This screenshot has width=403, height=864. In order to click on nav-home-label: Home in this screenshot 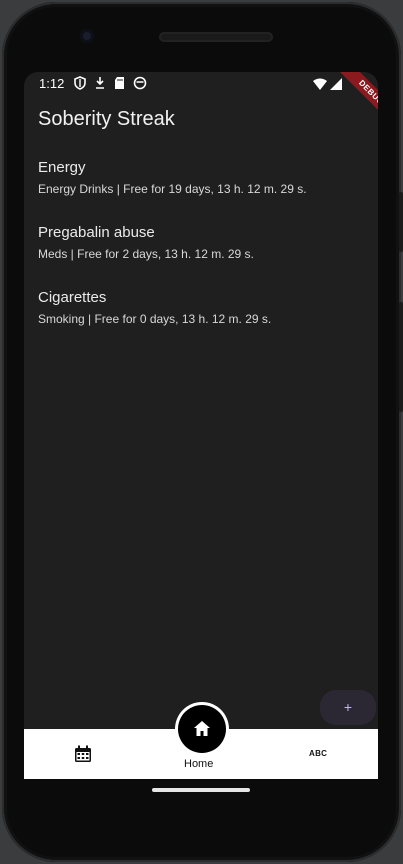, I will do `click(198, 764)`.